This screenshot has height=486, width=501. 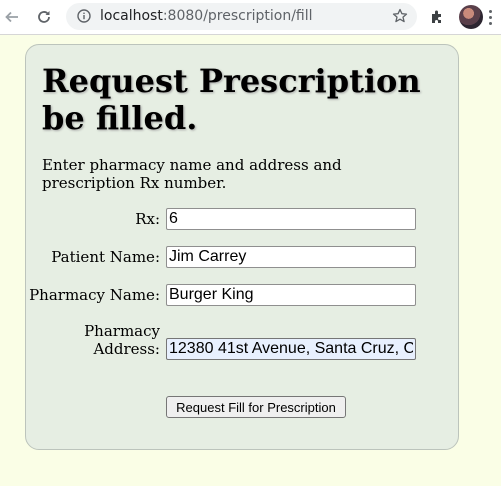 What do you see at coordinates (231, 99) in the screenshot?
I see `page-title: Request Prescription be filled.` at bounding box center [231, 99].